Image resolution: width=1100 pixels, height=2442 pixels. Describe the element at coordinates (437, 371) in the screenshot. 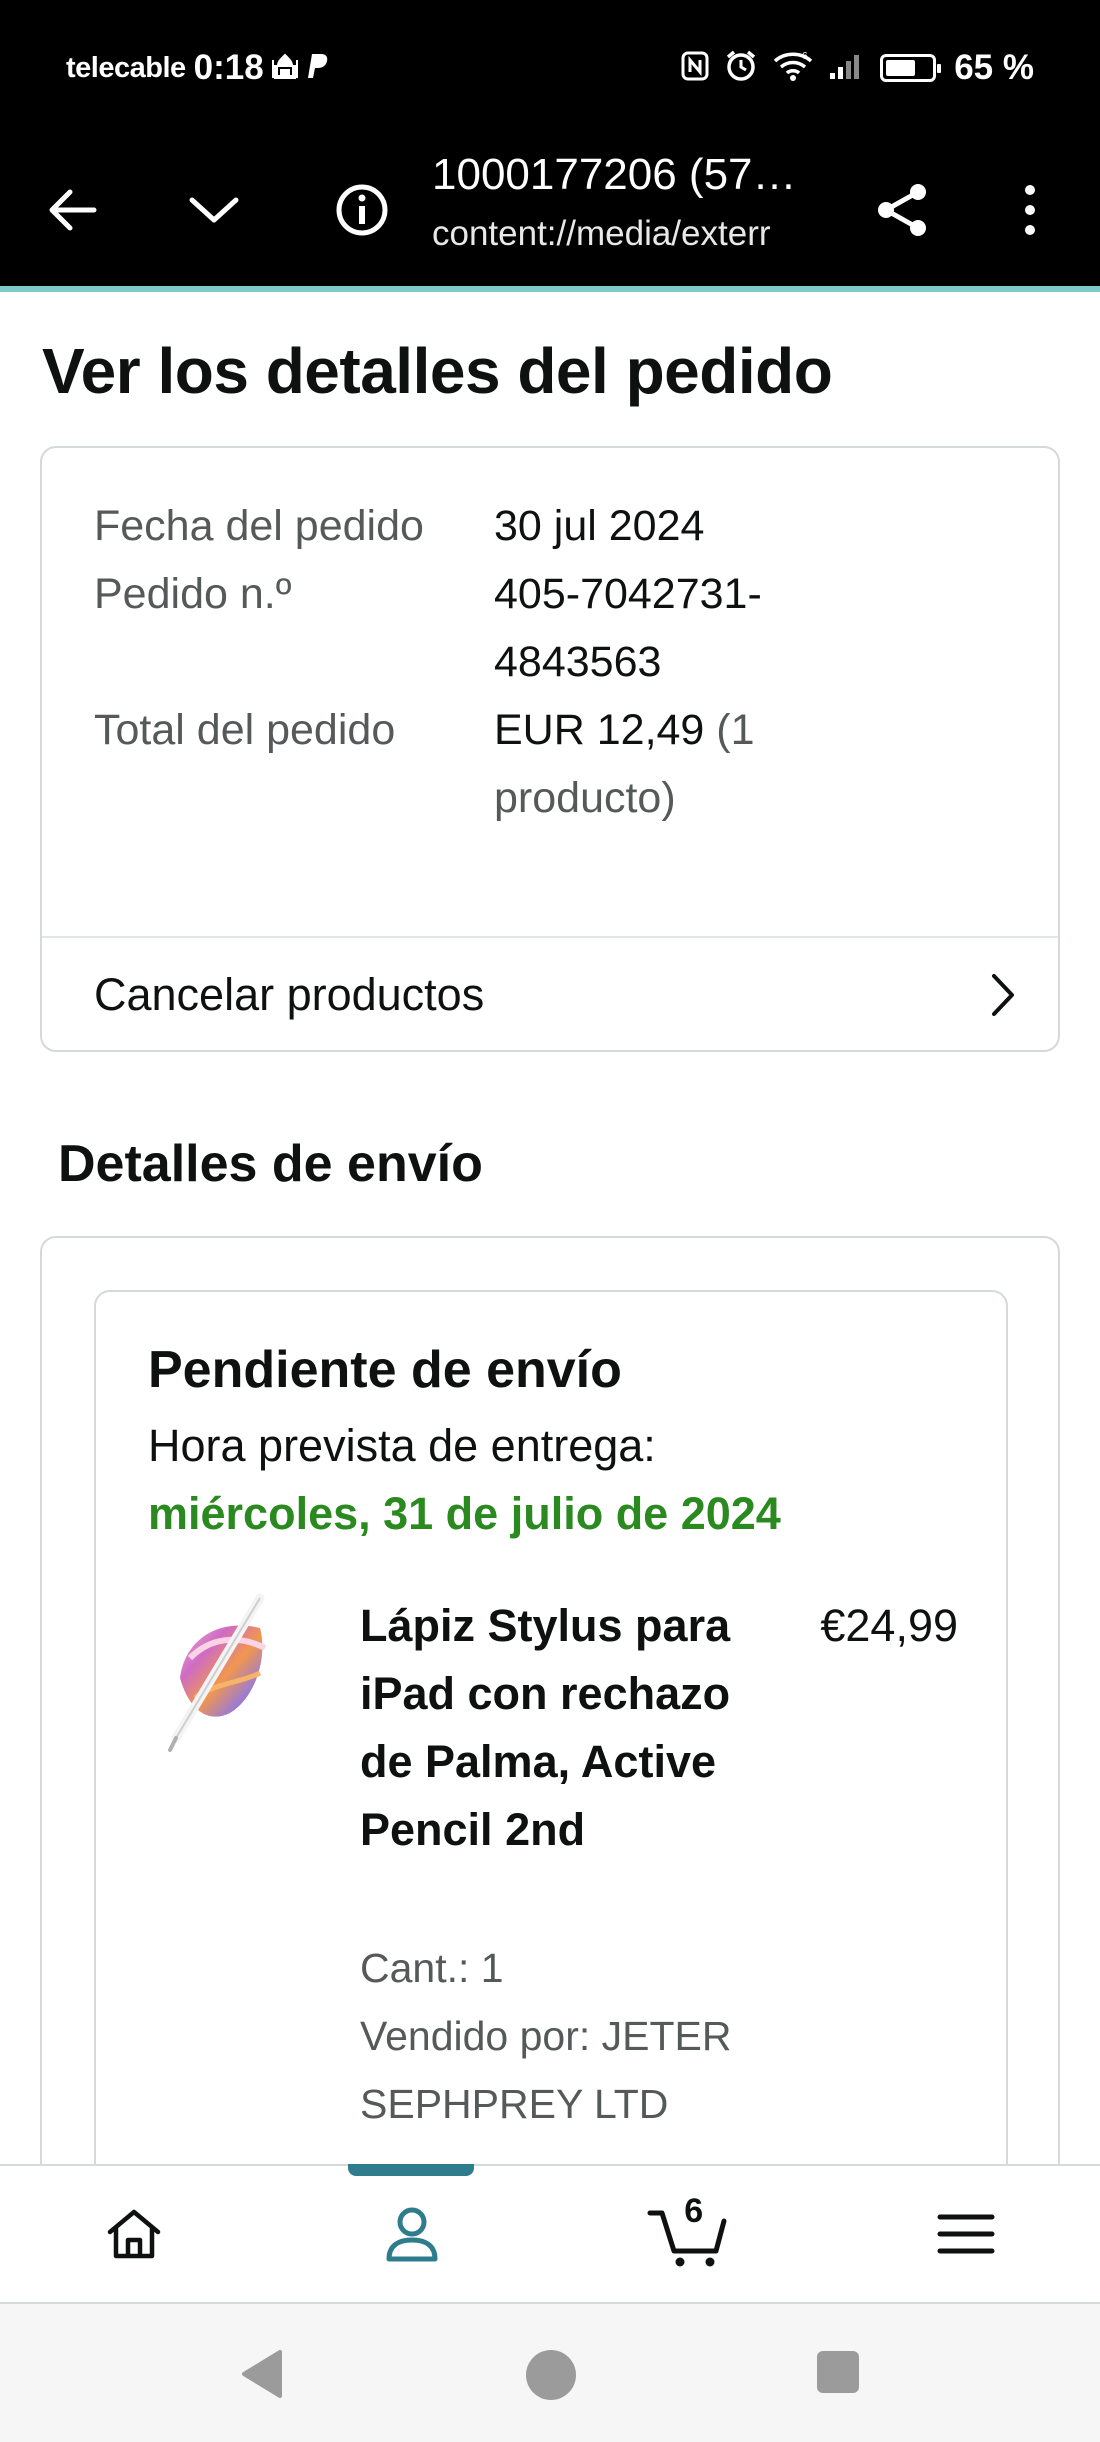

I see `page-title: Ver los detalles del pedido` at that location.